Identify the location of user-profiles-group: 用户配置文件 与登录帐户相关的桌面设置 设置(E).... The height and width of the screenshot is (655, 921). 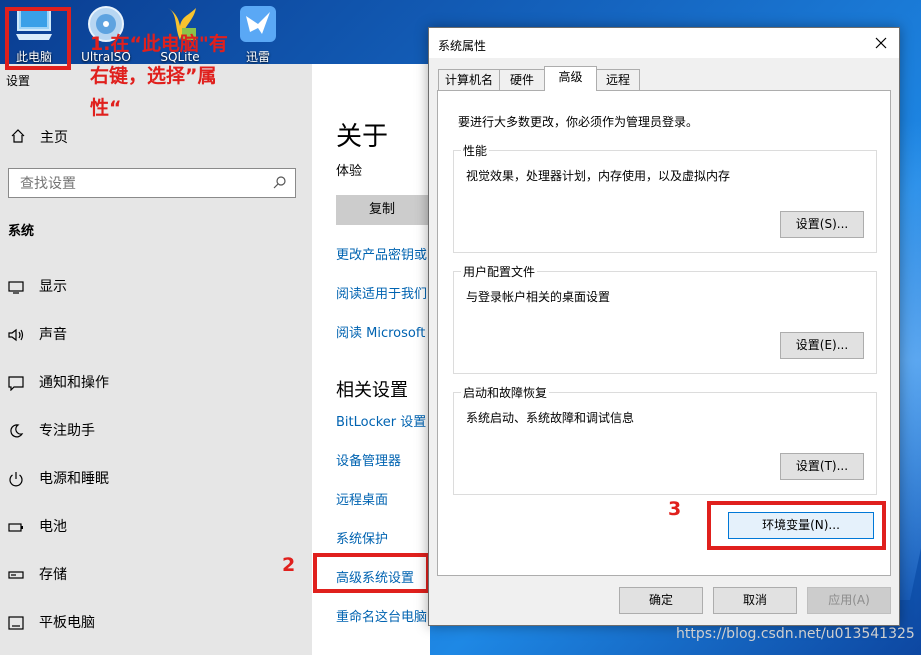
(665, 318).